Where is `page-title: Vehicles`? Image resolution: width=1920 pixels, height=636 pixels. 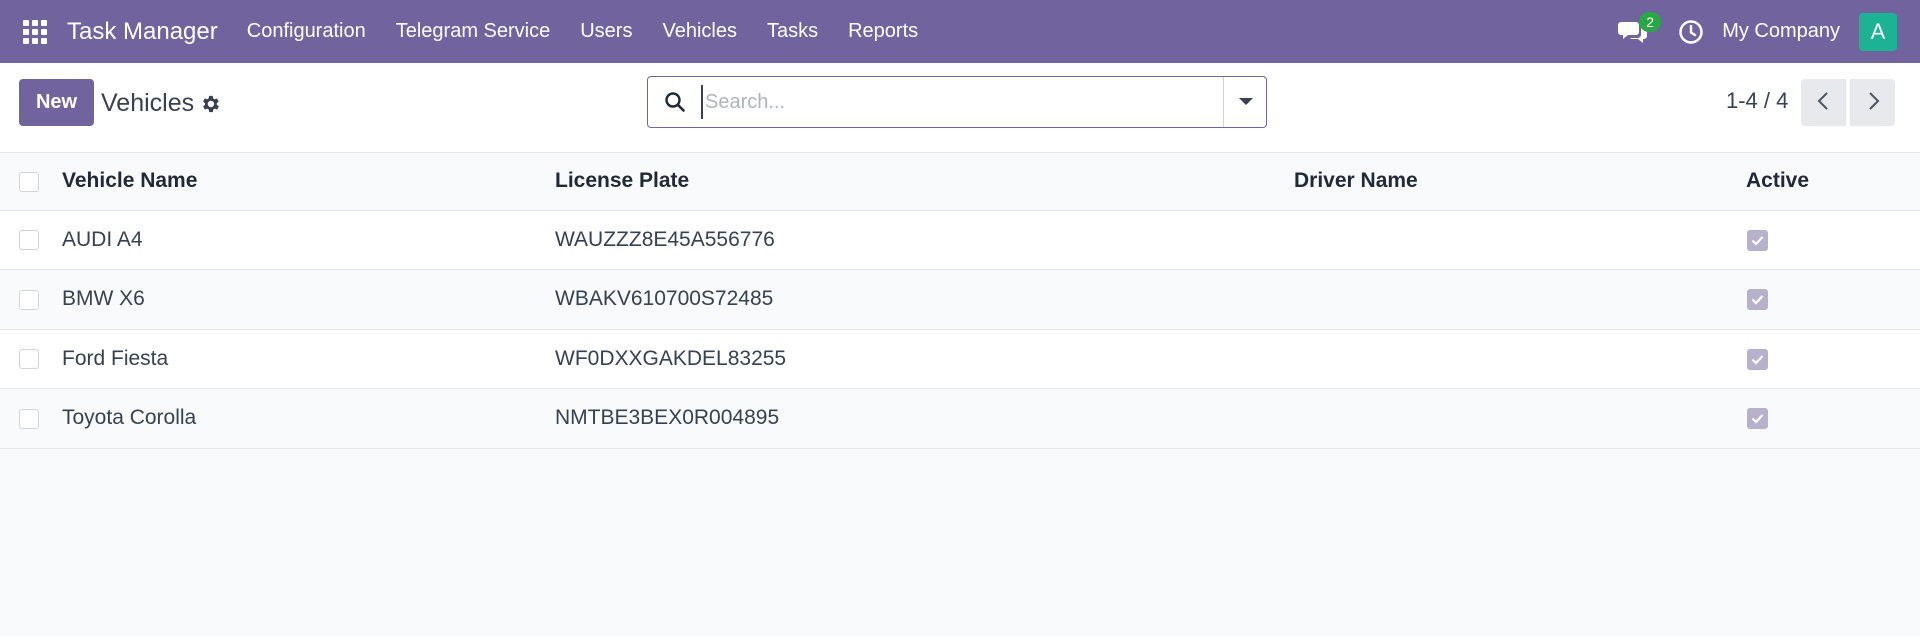
page-title: Vehicles is located at coordinates (148, 103).